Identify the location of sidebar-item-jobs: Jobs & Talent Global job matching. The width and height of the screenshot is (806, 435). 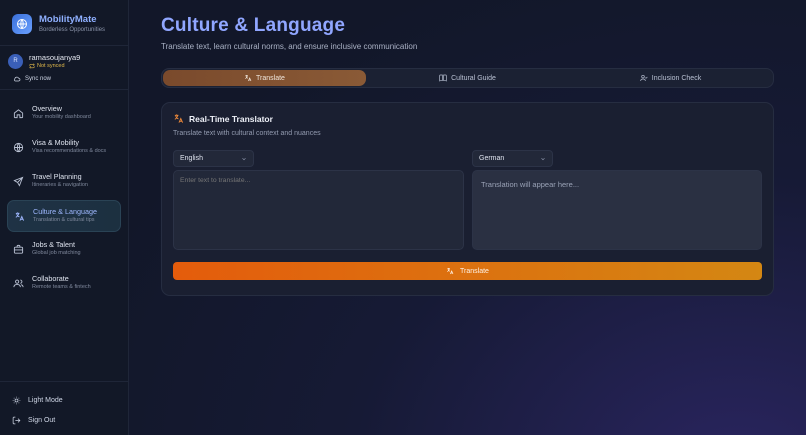
(64, 250).